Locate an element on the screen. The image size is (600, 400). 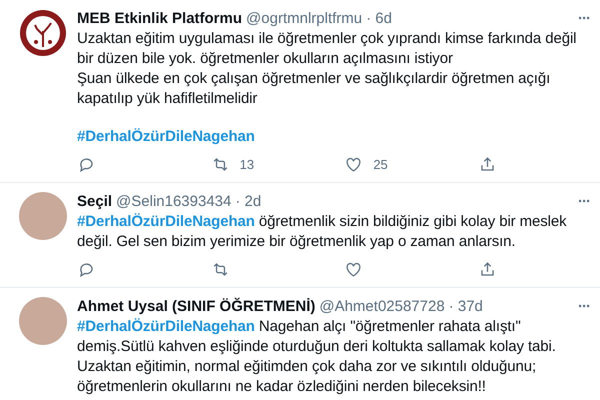
like-count: 25 is located at coordinates (380, 164).